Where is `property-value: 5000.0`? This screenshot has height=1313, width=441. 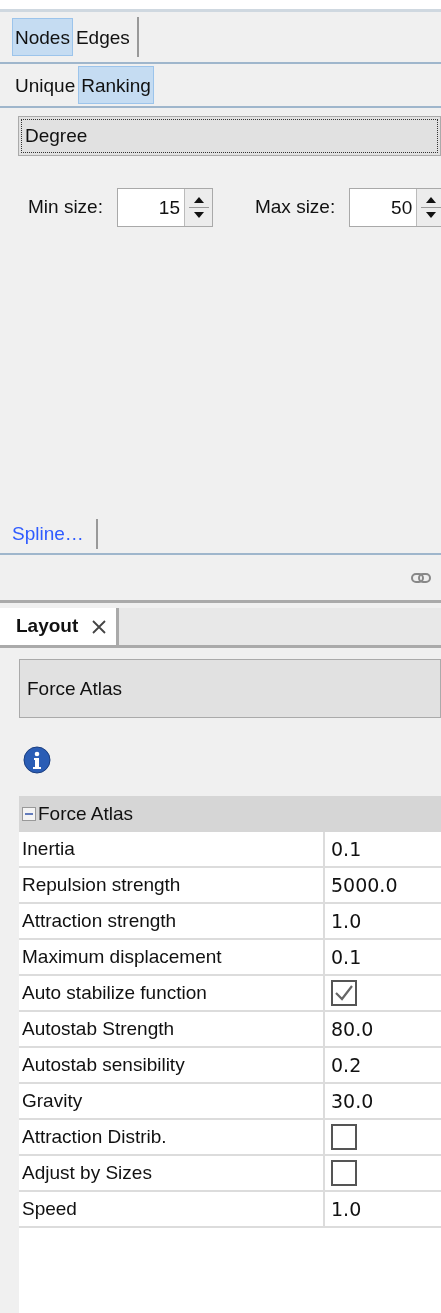
property-value: 5000.0 is located at coordinates (364, 885).